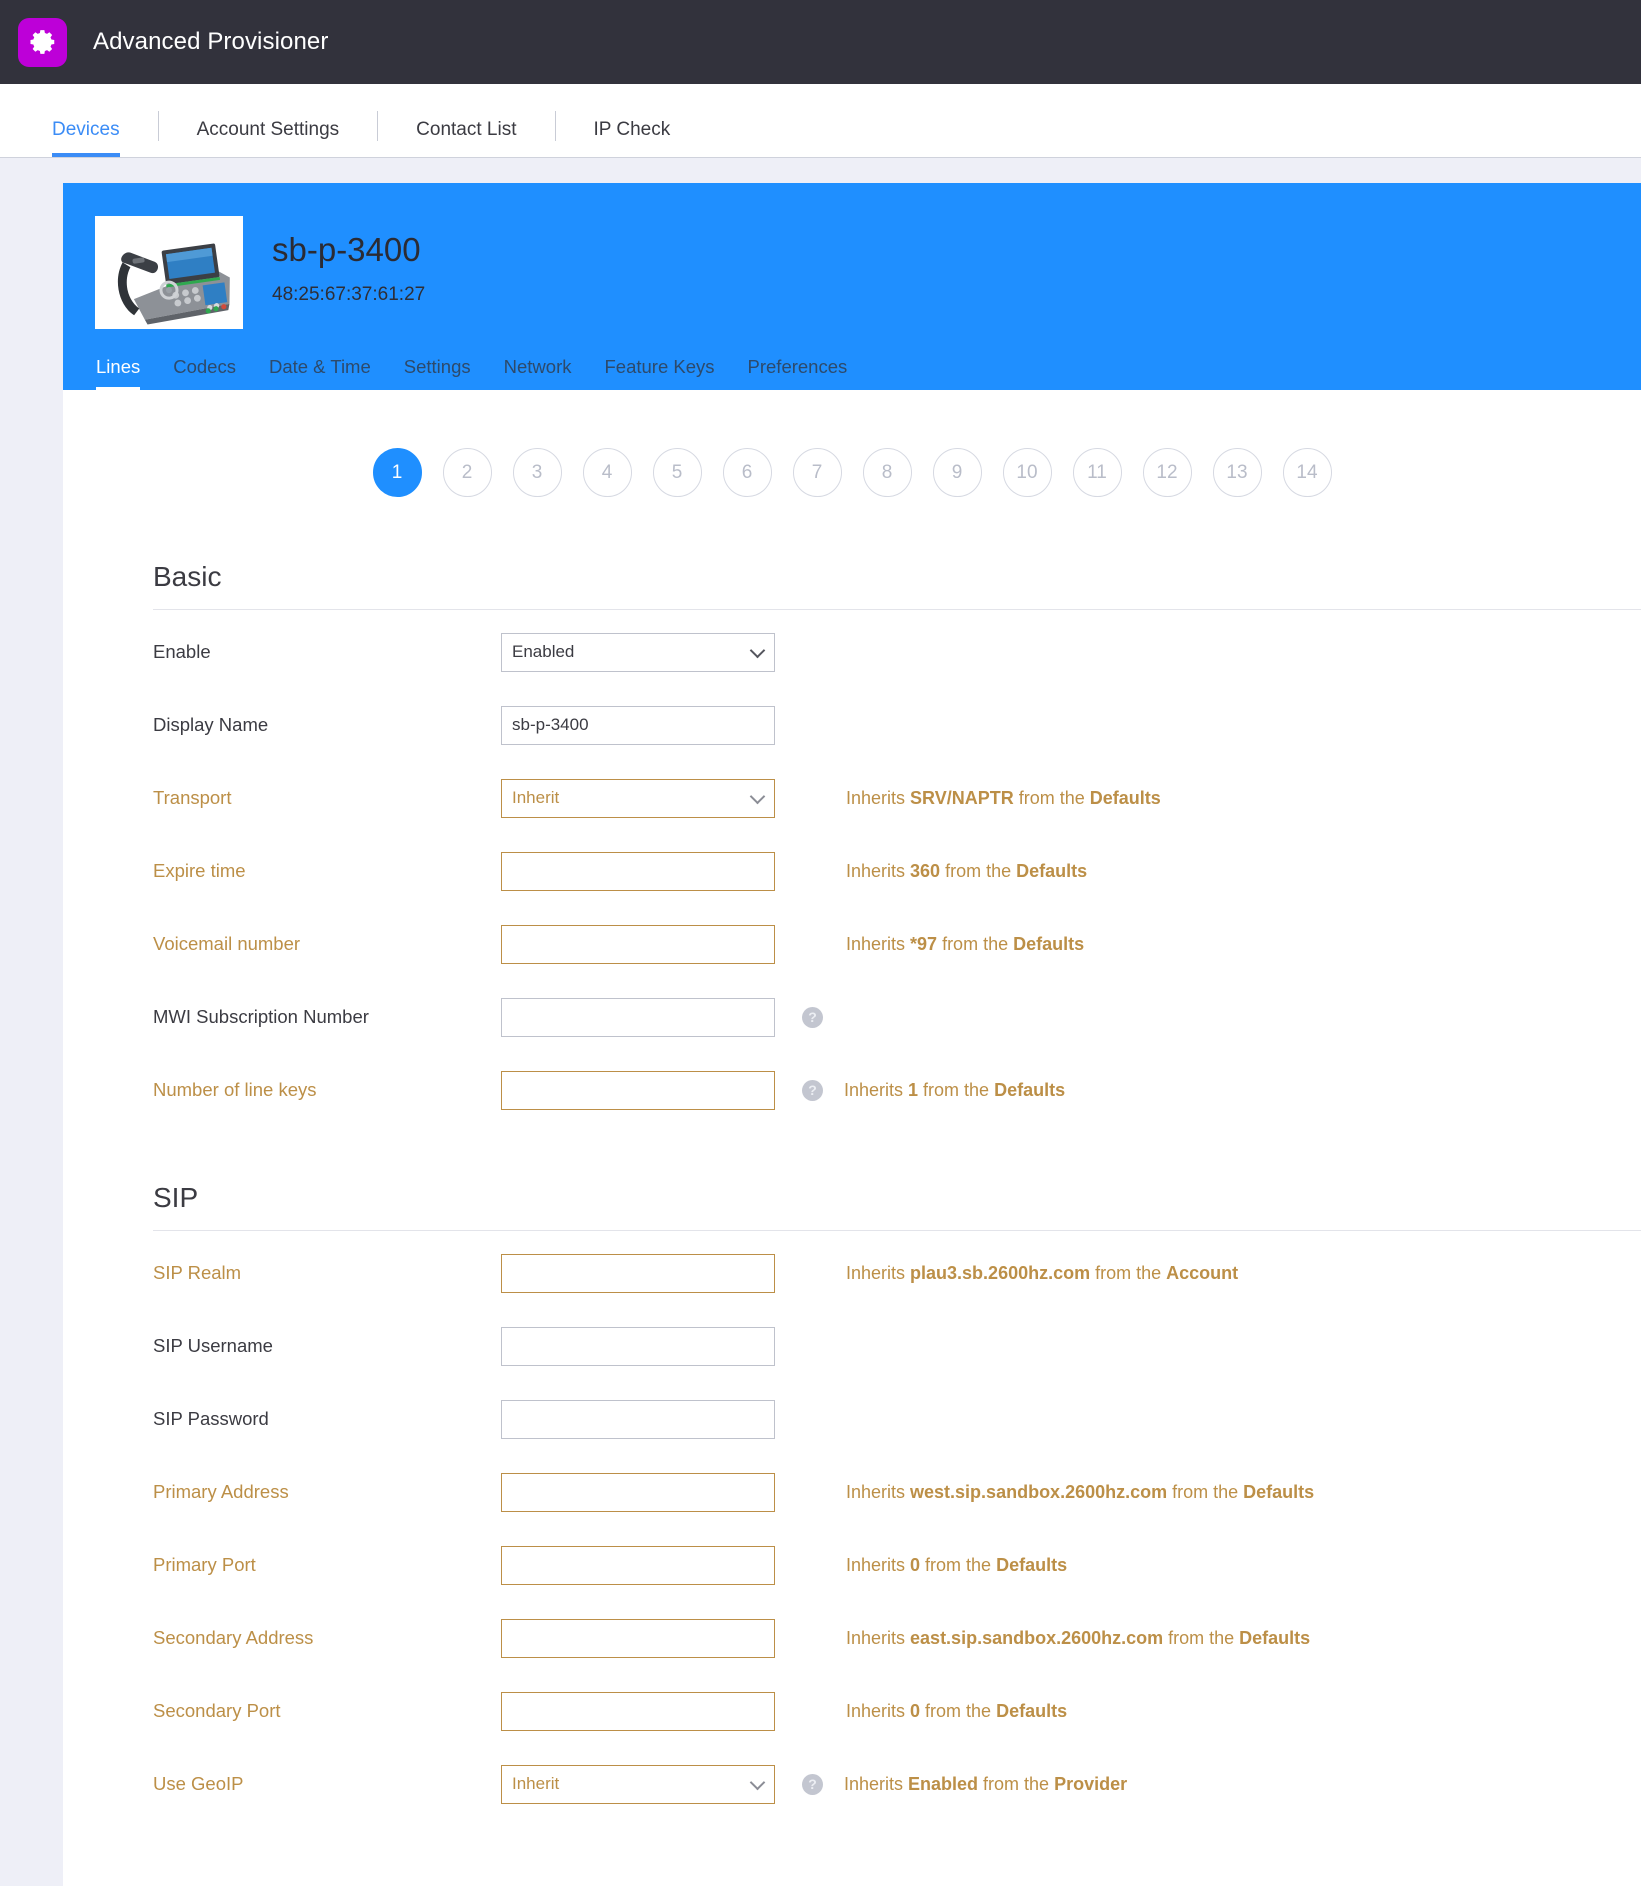  I want to click on field-row-mwi-subscription-number: MWI Subscription Number ?, so click(897, 1017).